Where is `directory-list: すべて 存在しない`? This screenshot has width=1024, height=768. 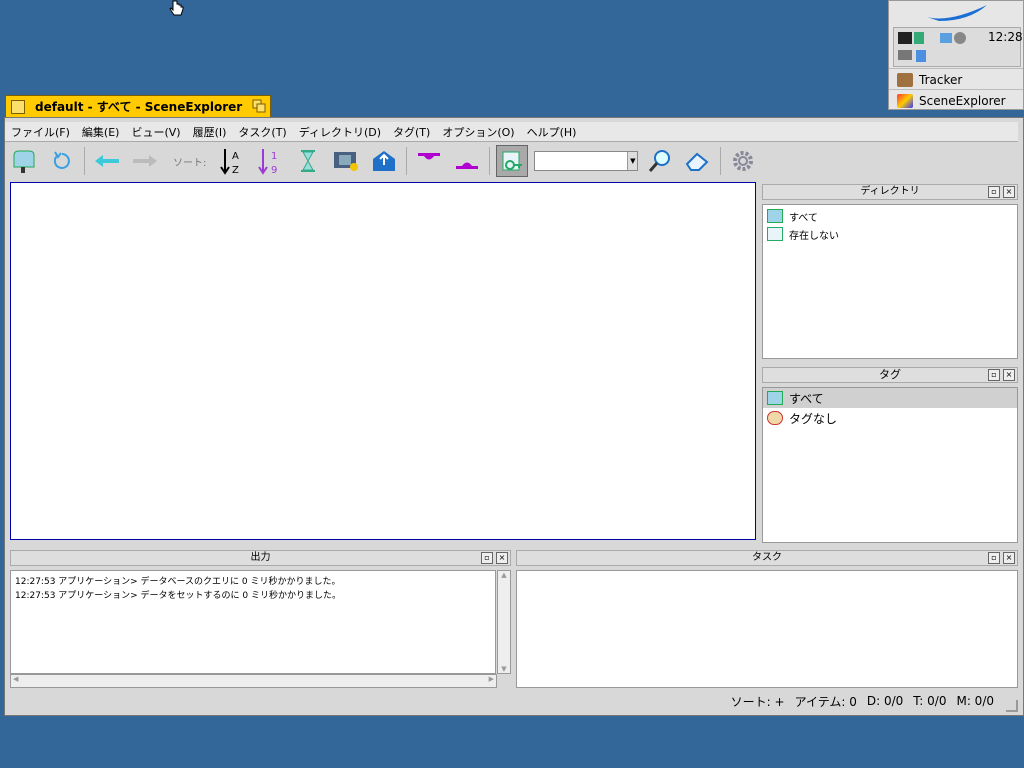 directory-list: すべて 存在しない is located at coordinates (890, 281).